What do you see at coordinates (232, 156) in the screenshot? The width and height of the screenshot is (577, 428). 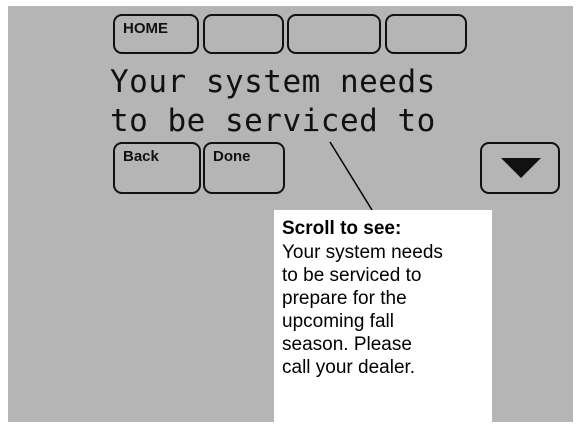 I see `done-button-label: Done` at bounding box center [232, 156].